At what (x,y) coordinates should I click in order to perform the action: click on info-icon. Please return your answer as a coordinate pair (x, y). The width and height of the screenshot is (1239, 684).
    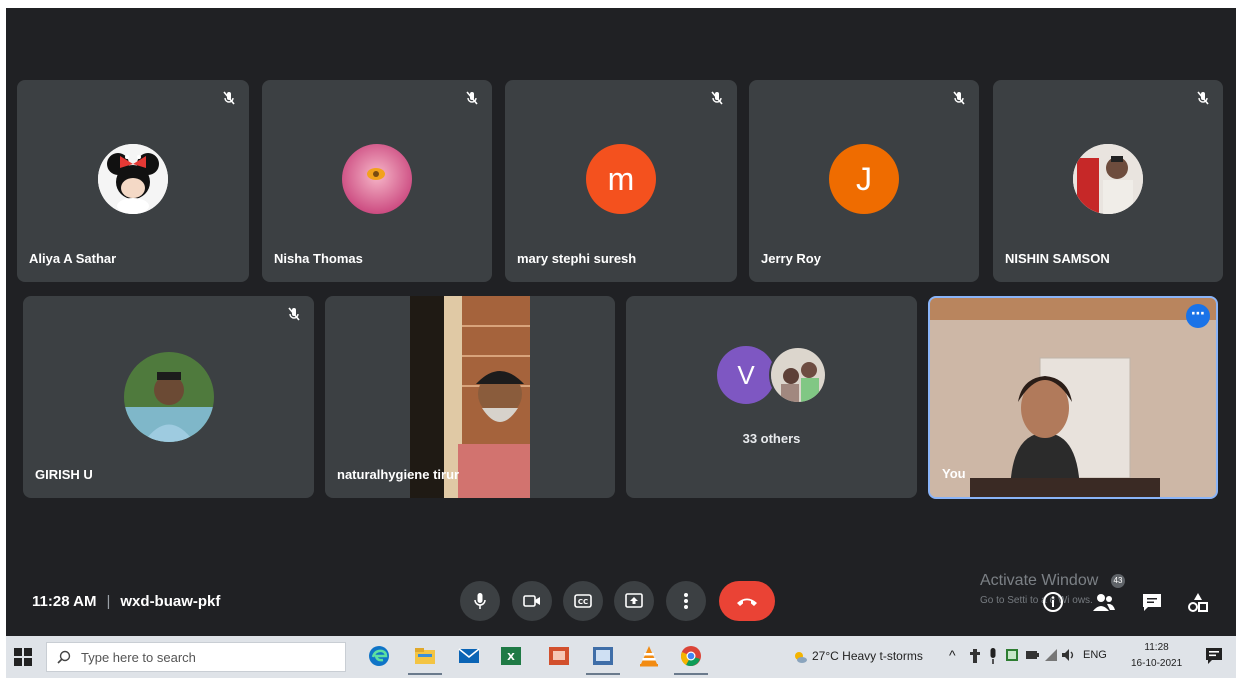
    Looking at the image, I should click on (1053, 602).